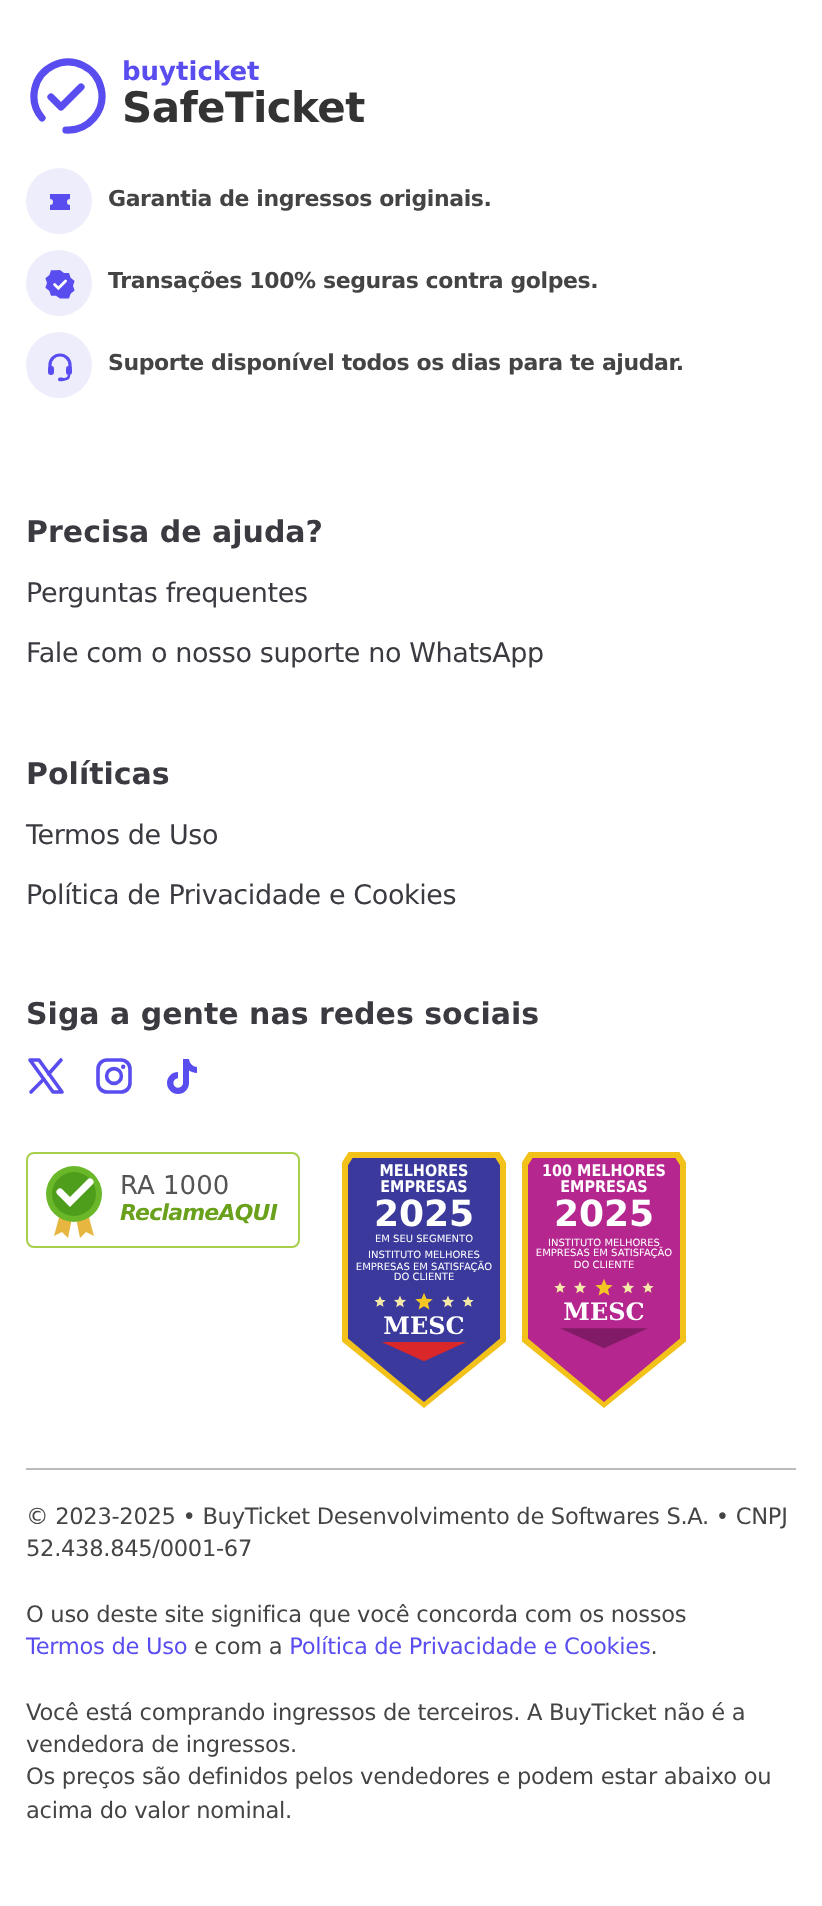  I want to click on music-note-icon, so click(182, 1076).